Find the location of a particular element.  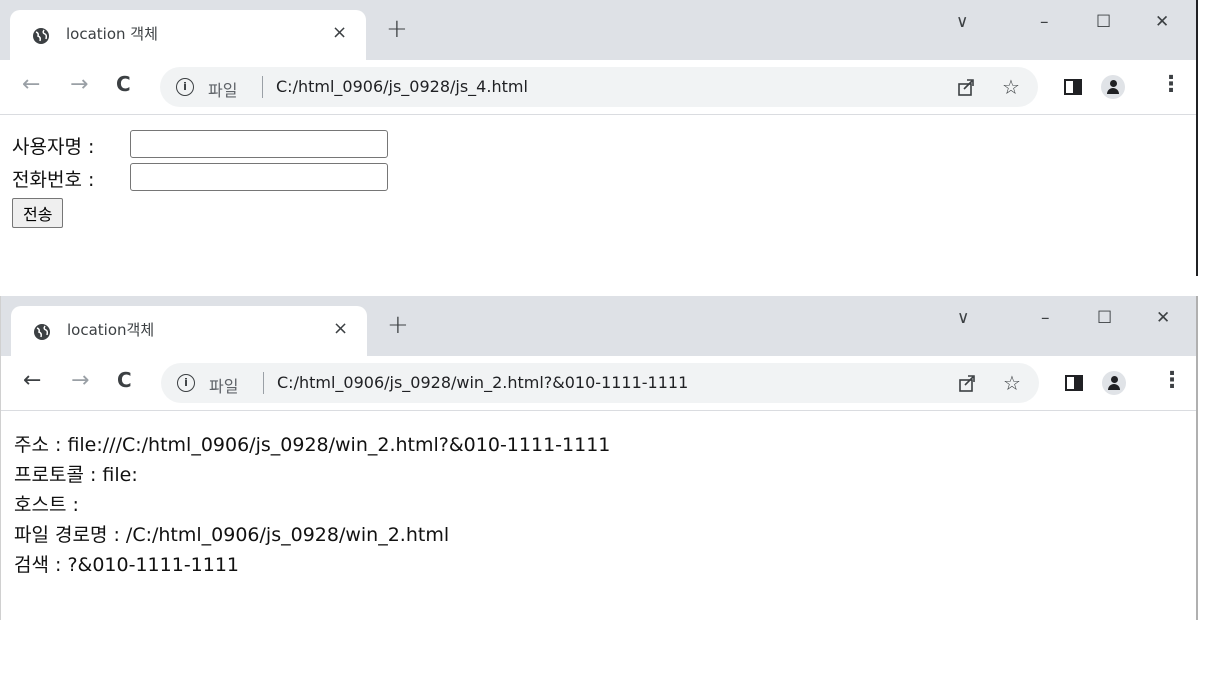

url-text: C:/html_0906/js_0928/js_4.html is located at coordinates (402, 86).